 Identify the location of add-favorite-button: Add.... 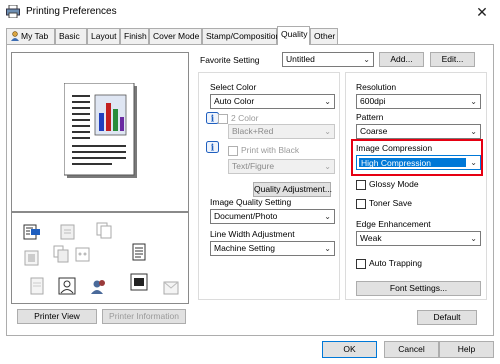
(401, 59).